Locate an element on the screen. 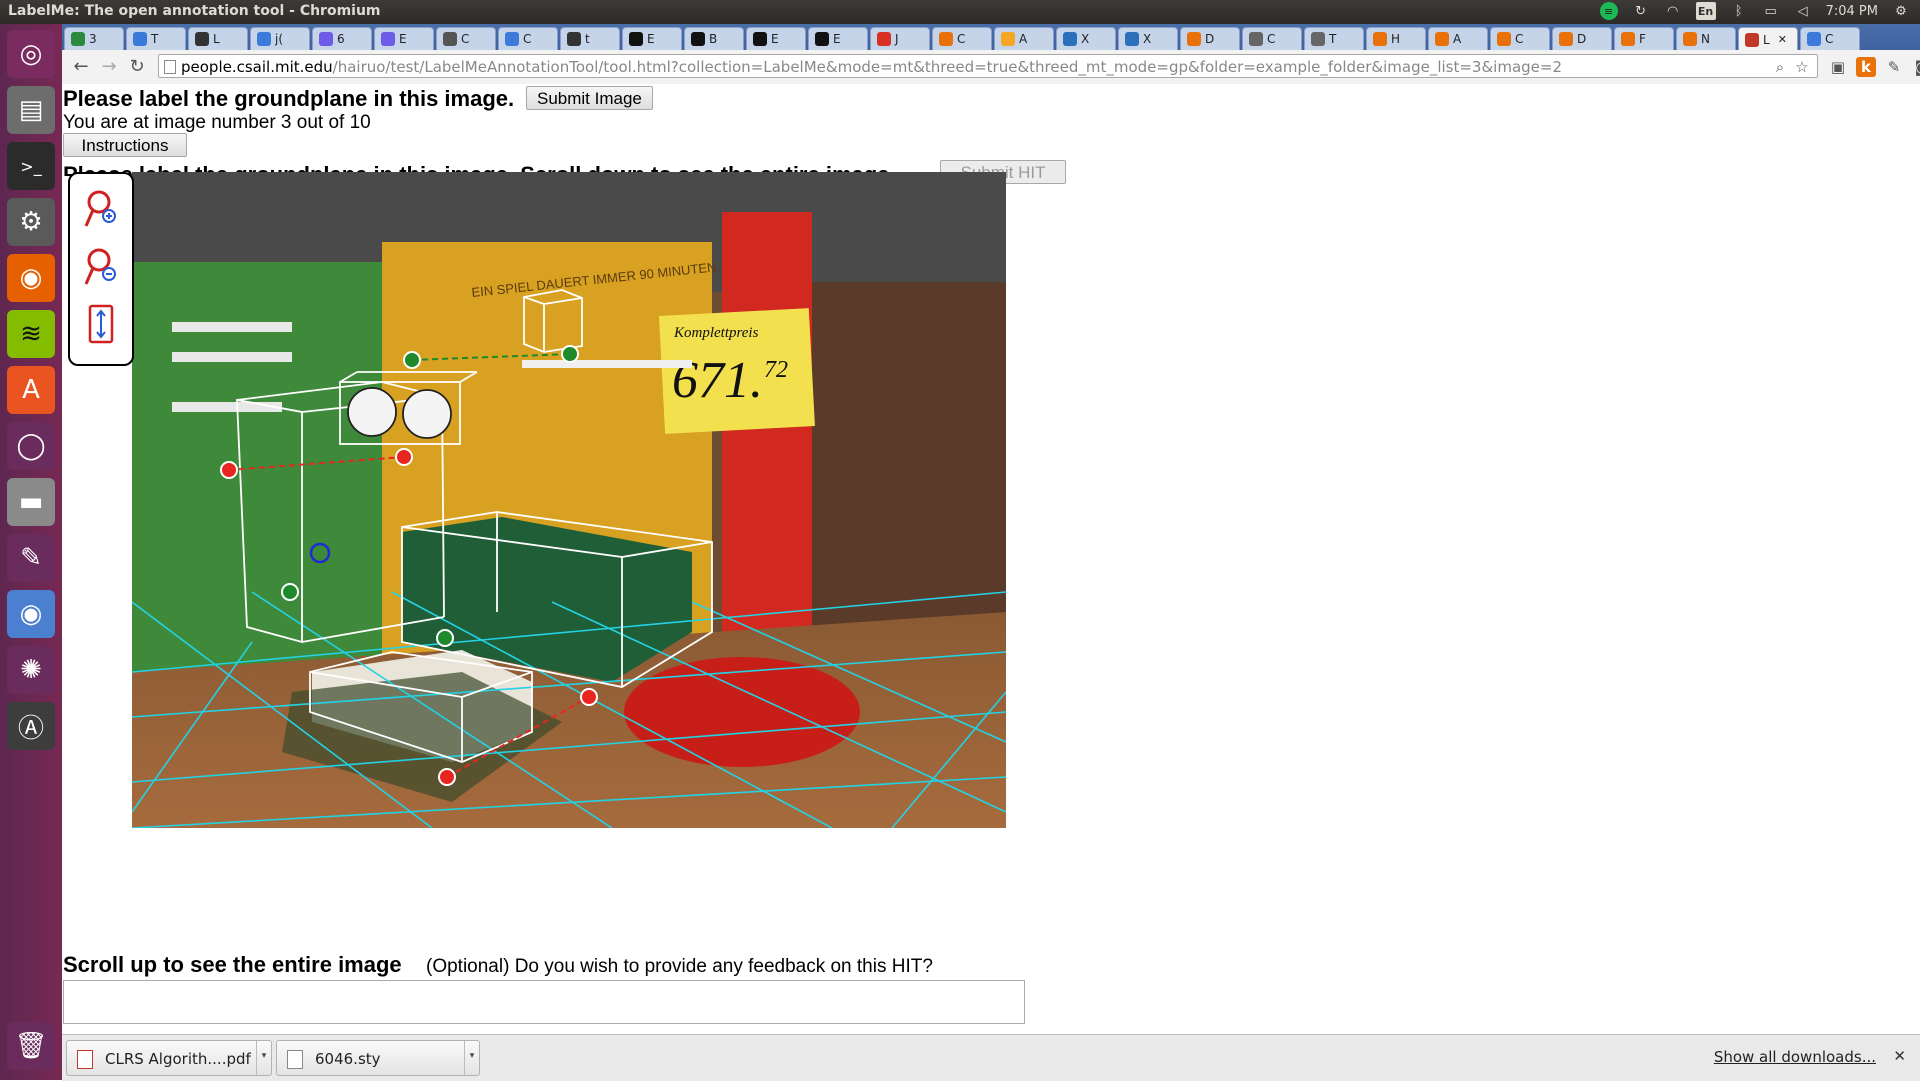 This screenshot has width=1920, height=1081. battery-icon: ▭ is located at coordinates (1771, 11).